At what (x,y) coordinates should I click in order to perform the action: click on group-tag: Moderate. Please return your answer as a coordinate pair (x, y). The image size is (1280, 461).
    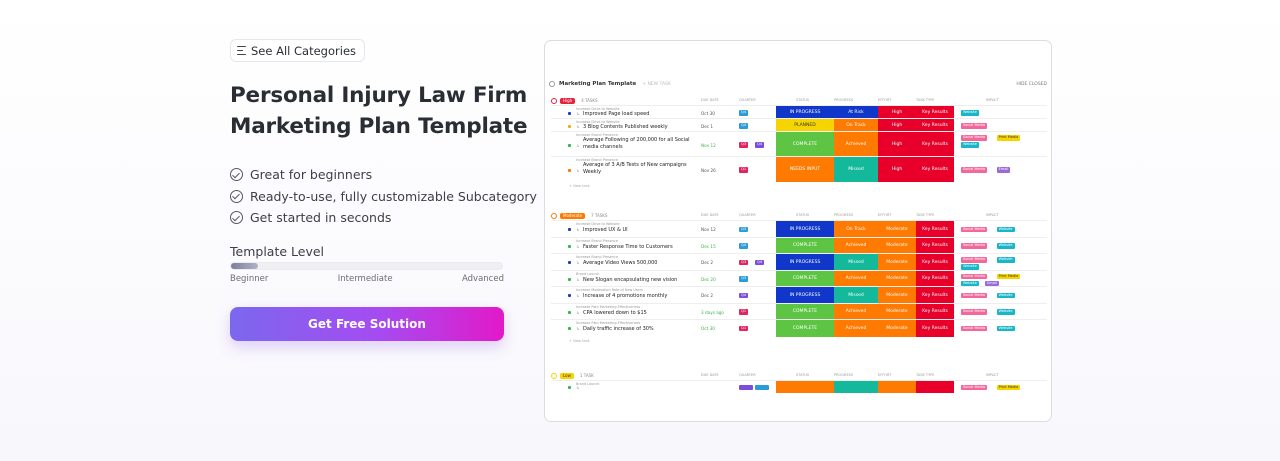
    Looking at the image, I should click on (573, 215).